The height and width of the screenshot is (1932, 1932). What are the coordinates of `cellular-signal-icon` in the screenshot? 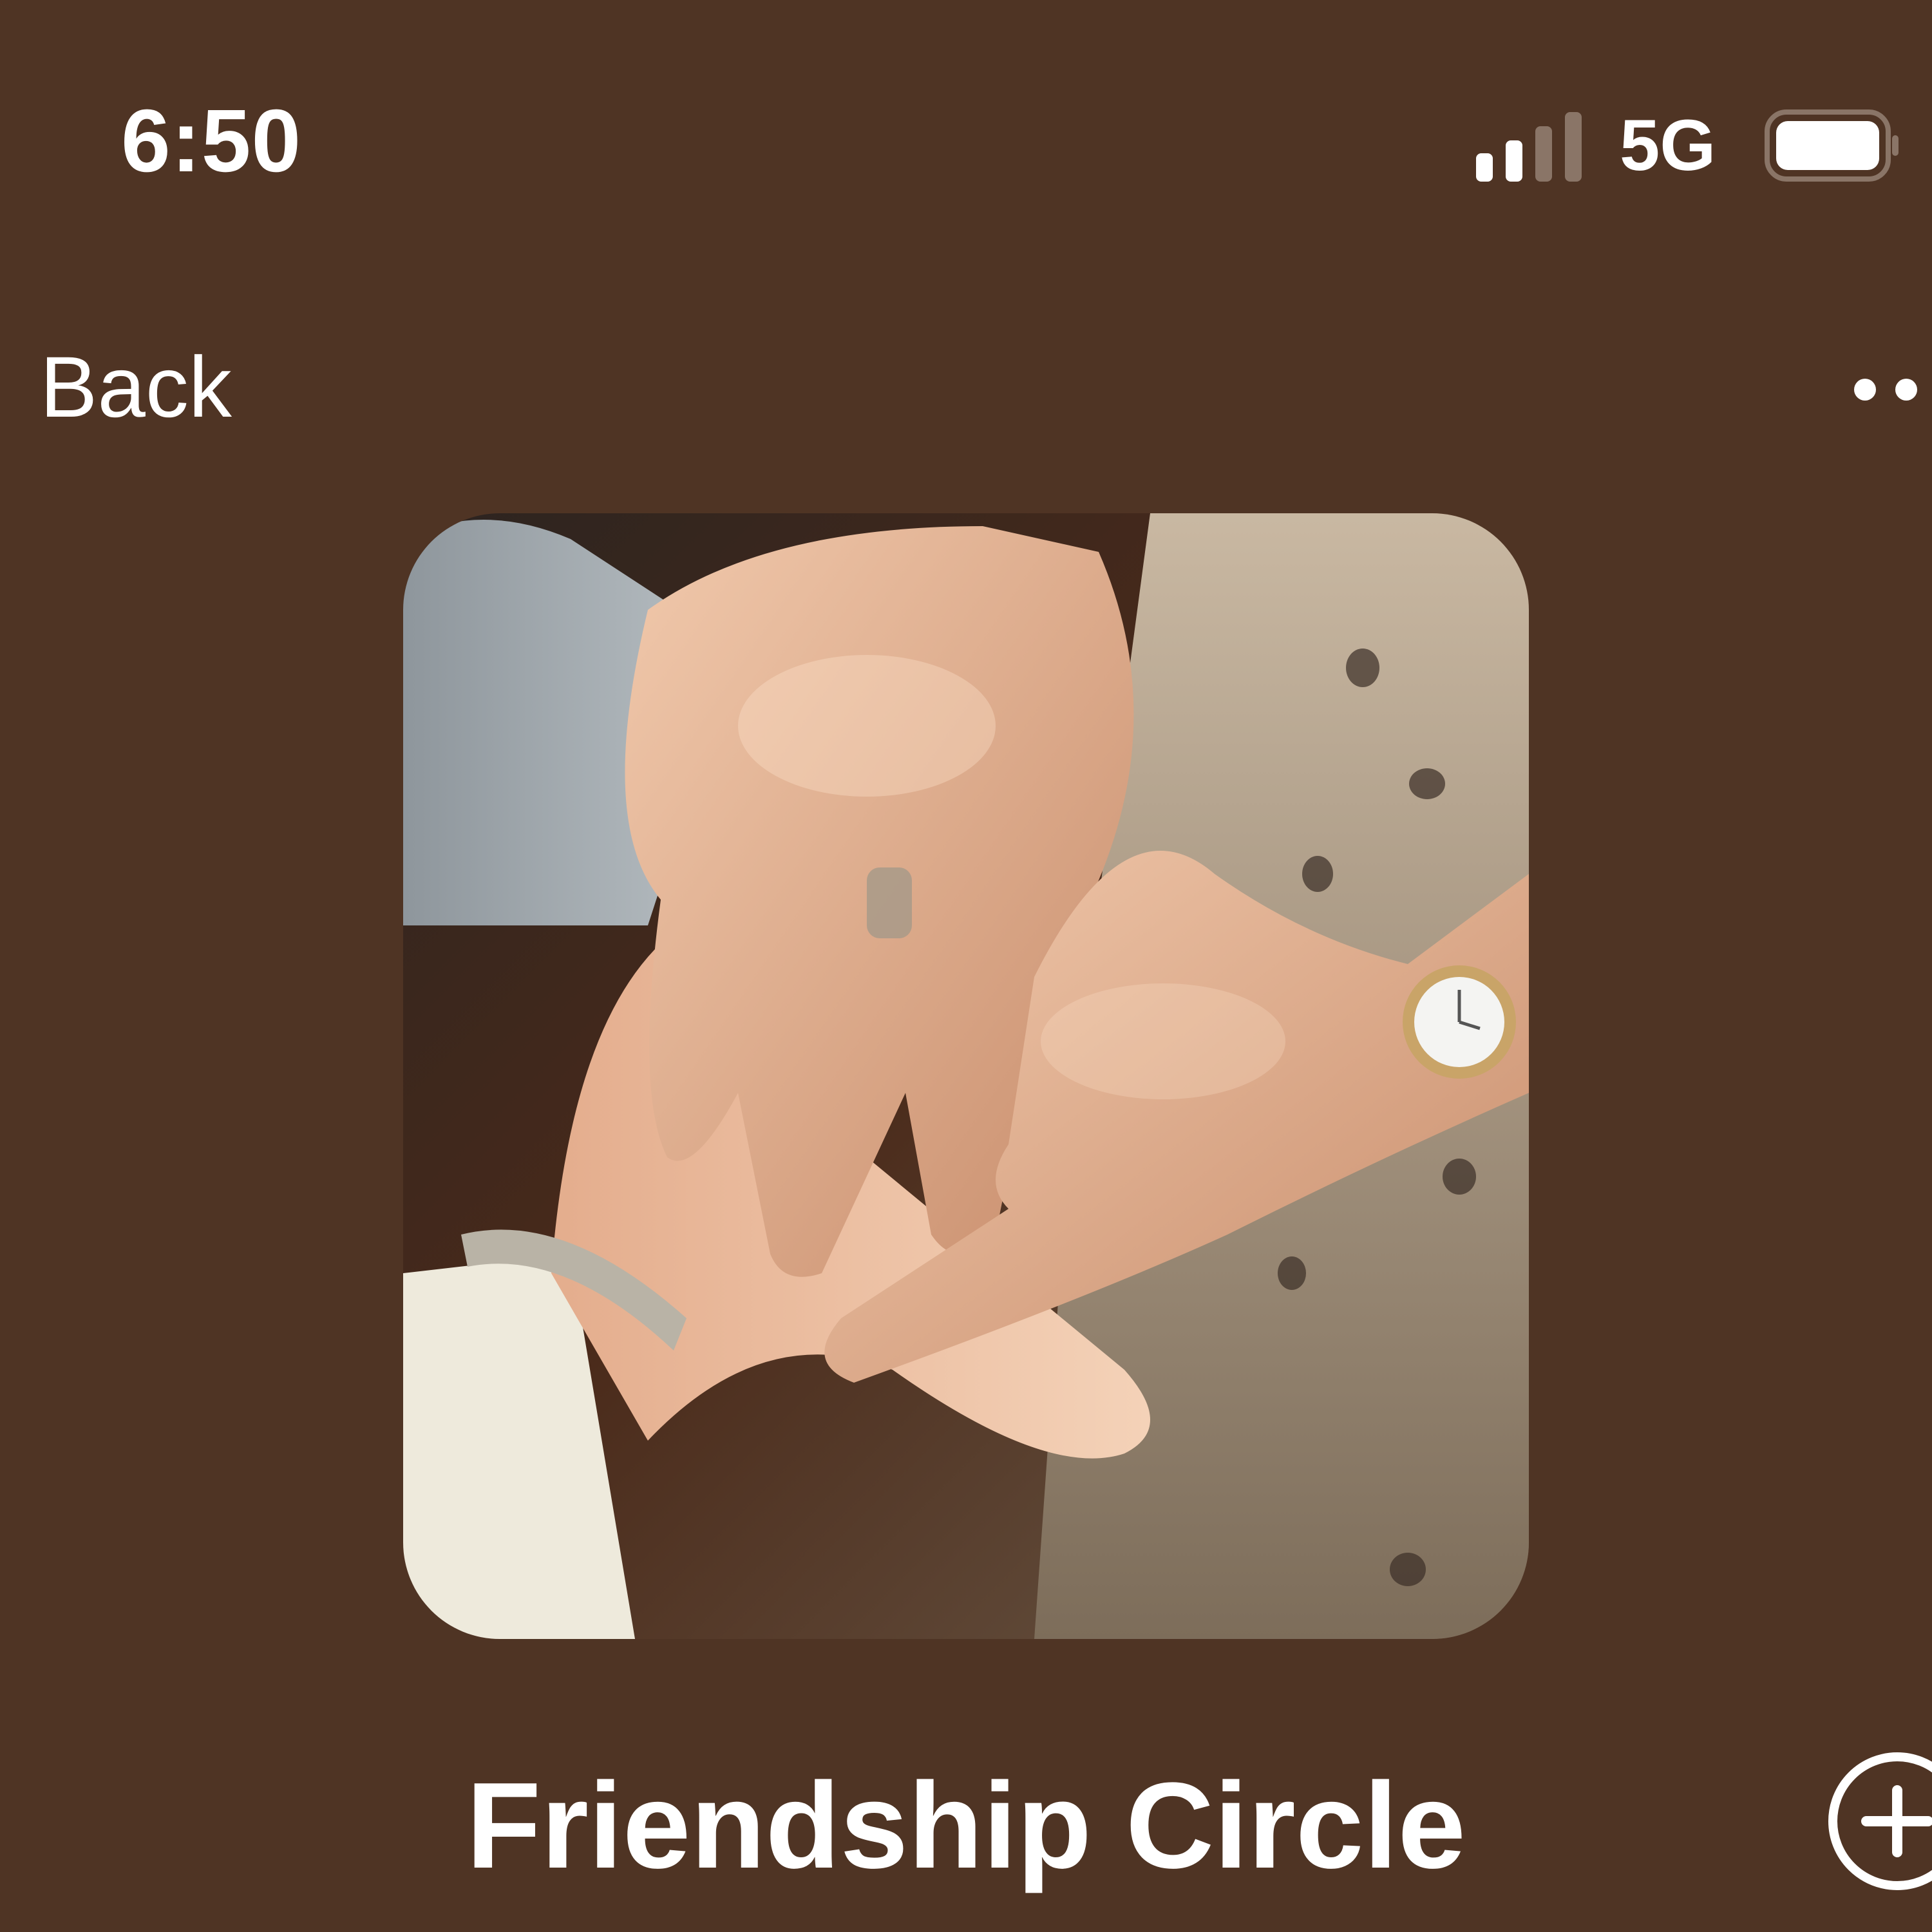 It's located at (1531, 145).